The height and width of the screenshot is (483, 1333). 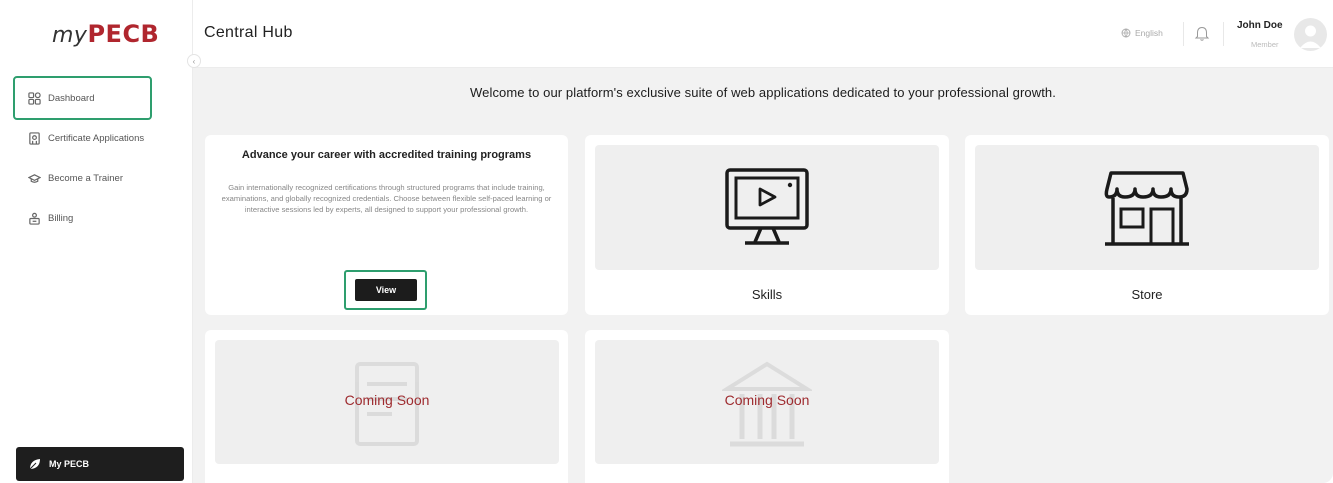 I want to click on trainer-icon, so click(x=34, y=178).